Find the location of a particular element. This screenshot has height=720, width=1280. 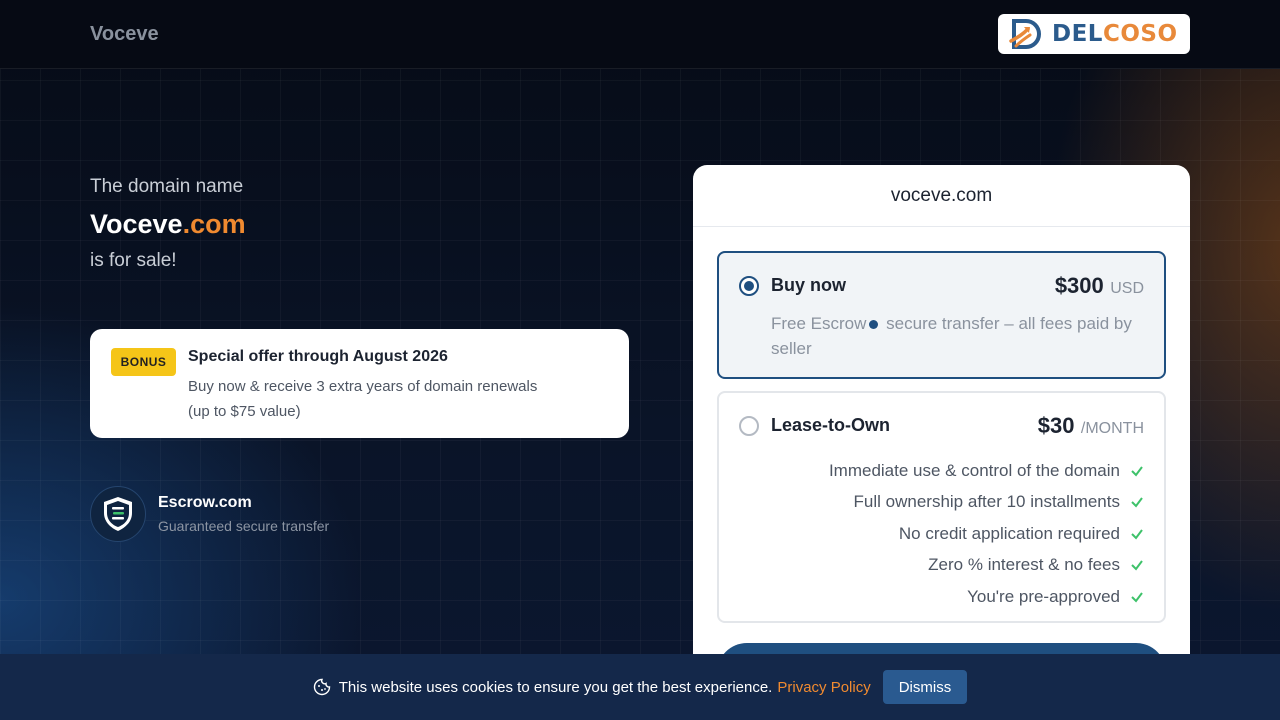

delcoso-logo: DELCOSO is located at coordinates (1094, 34).